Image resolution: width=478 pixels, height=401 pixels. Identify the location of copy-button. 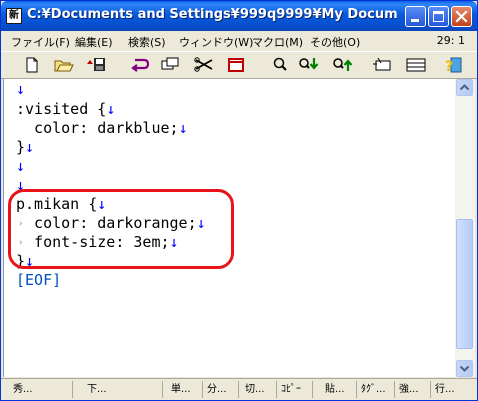
(170, 65).